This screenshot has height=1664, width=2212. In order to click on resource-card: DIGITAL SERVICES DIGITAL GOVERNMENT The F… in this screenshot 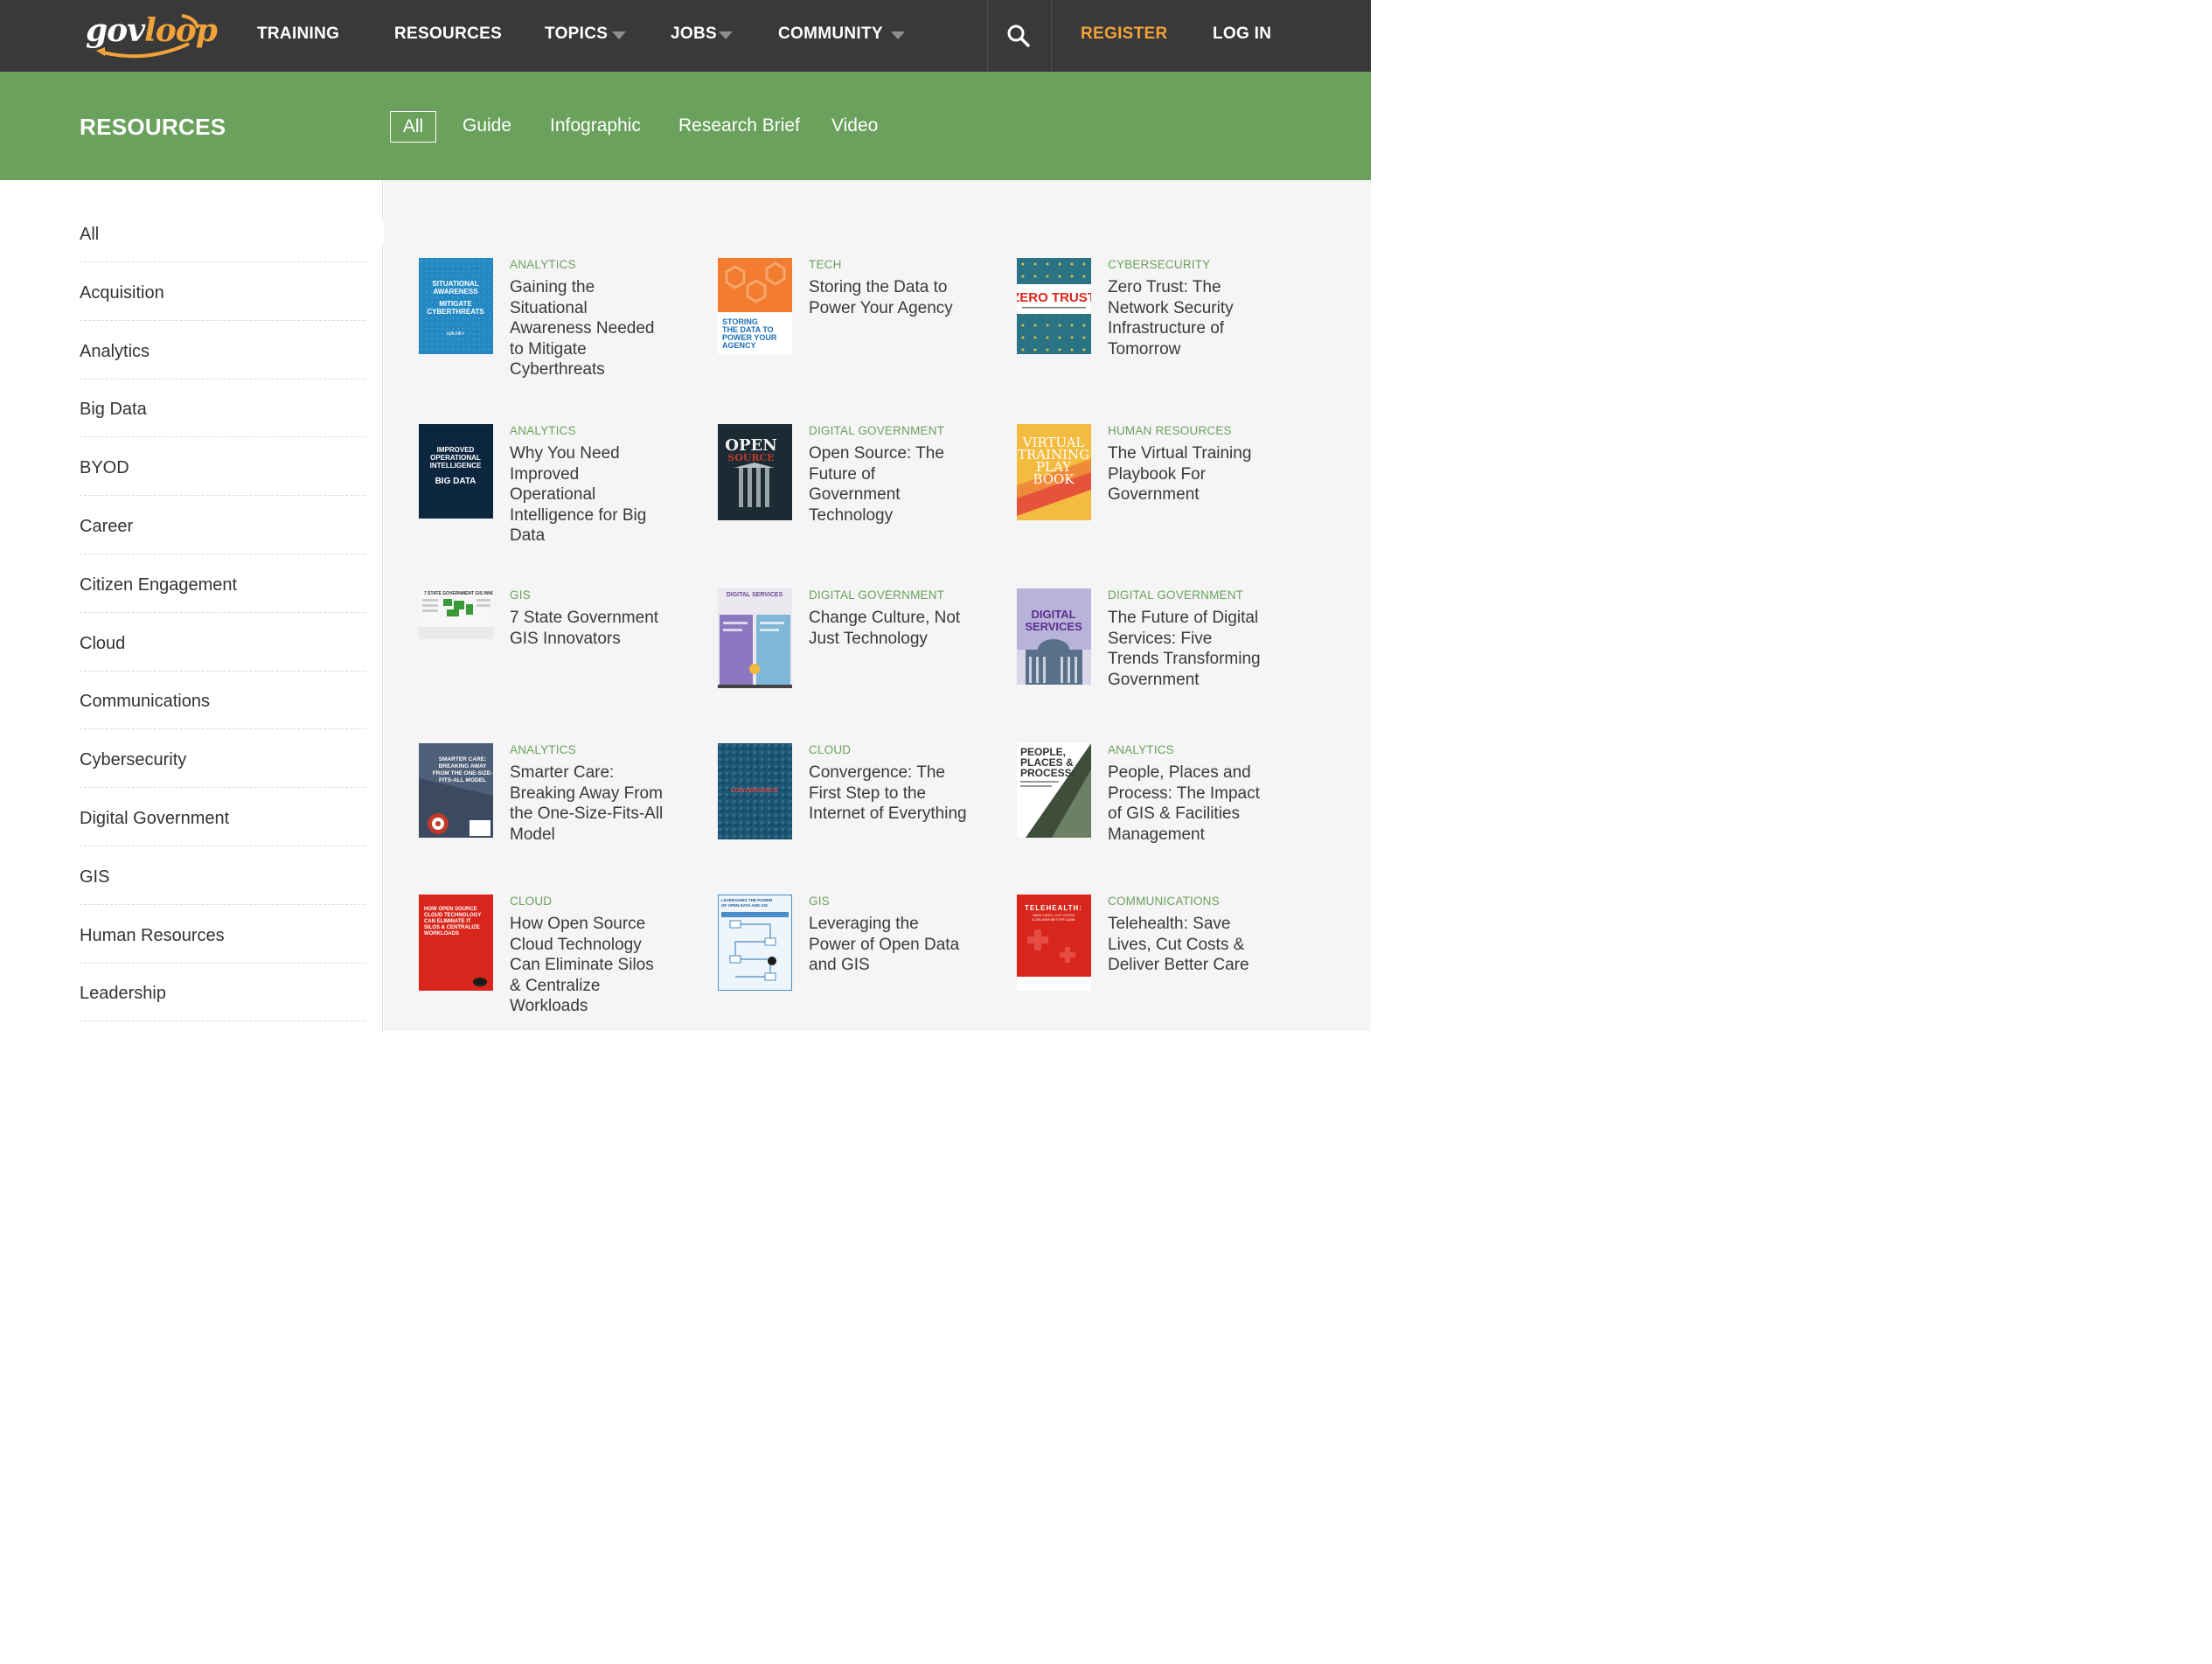, I will do `click(1148, 654)`.